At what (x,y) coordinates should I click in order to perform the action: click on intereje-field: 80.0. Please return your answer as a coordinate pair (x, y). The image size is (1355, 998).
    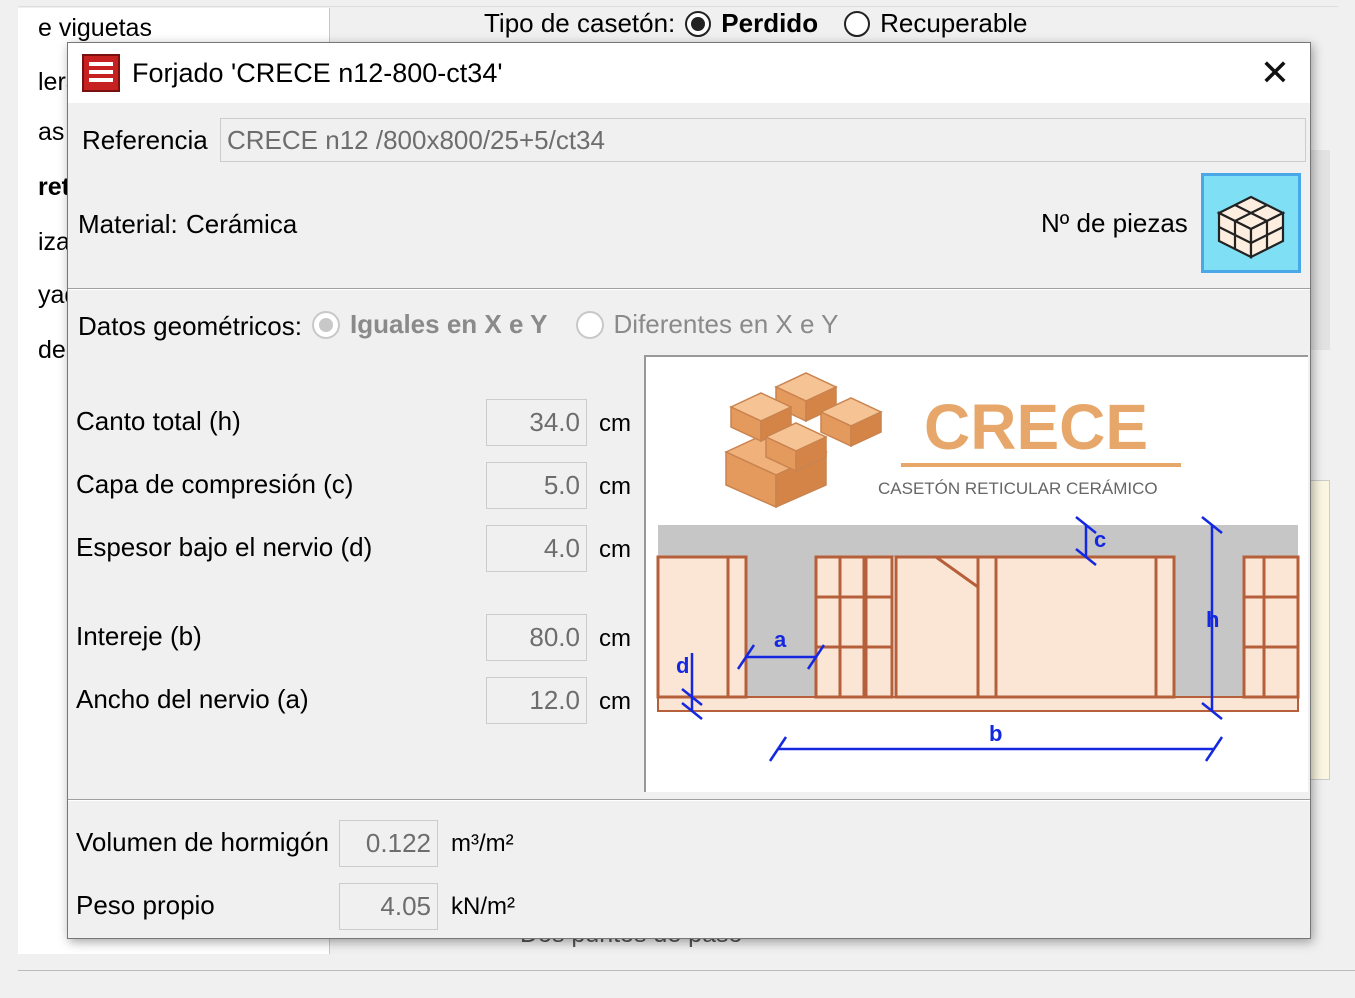
    Looking at the image, I should click on (536, 637).